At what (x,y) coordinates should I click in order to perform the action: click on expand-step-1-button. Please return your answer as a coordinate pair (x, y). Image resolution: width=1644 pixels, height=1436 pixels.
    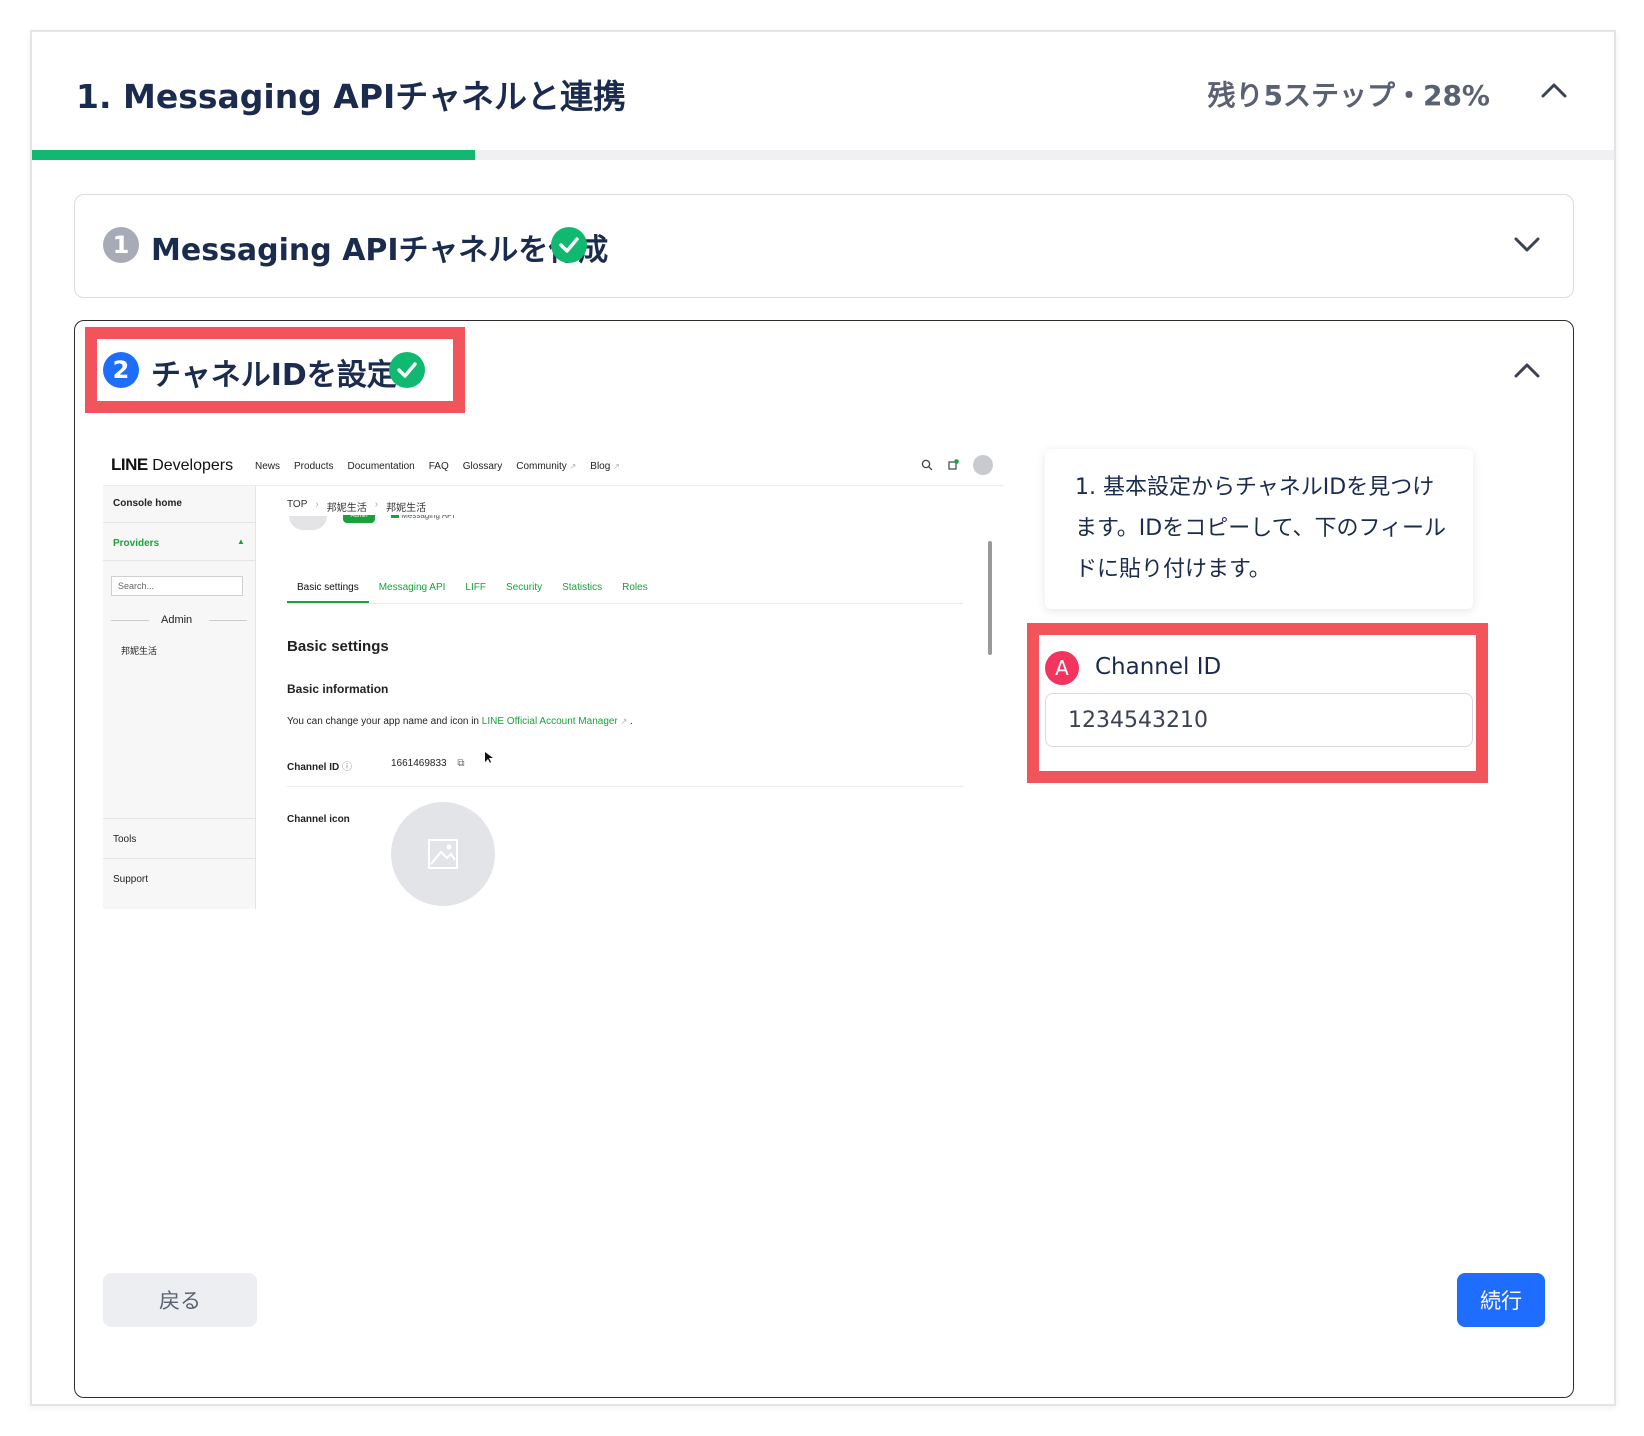
    Looking at the image, I should click on (1527, 245).